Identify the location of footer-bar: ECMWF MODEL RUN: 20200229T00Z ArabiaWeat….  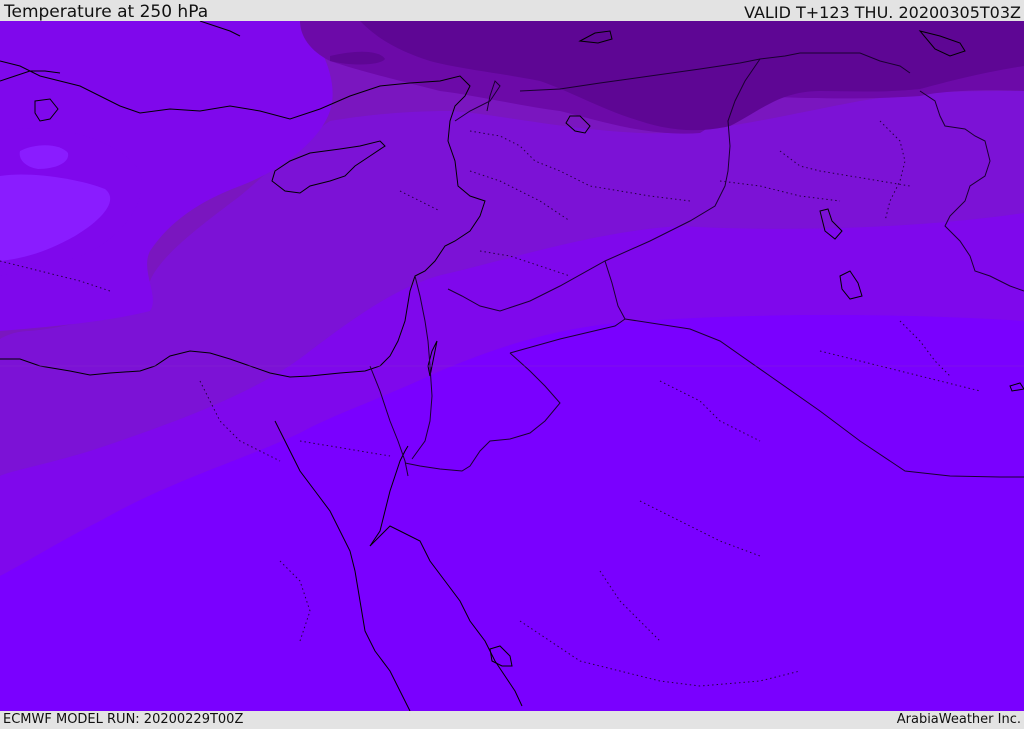
(512, 720).